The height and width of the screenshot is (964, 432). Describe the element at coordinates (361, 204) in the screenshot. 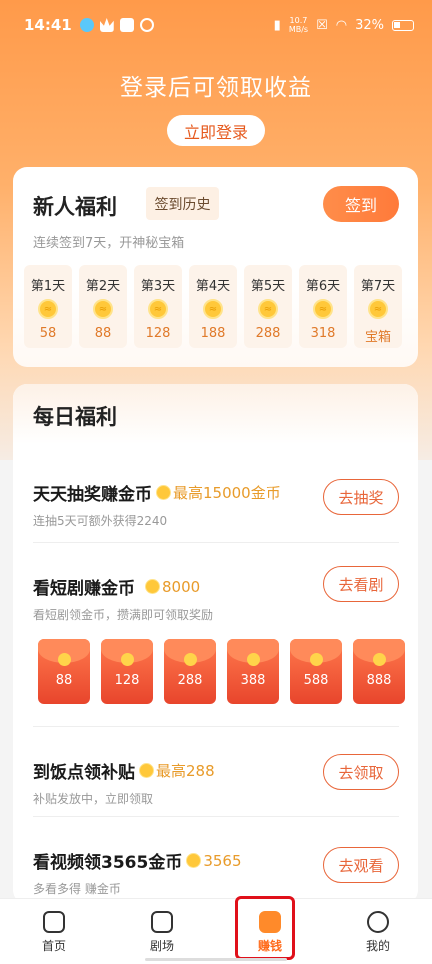

I see `sign-in-button: 签到` at that location.